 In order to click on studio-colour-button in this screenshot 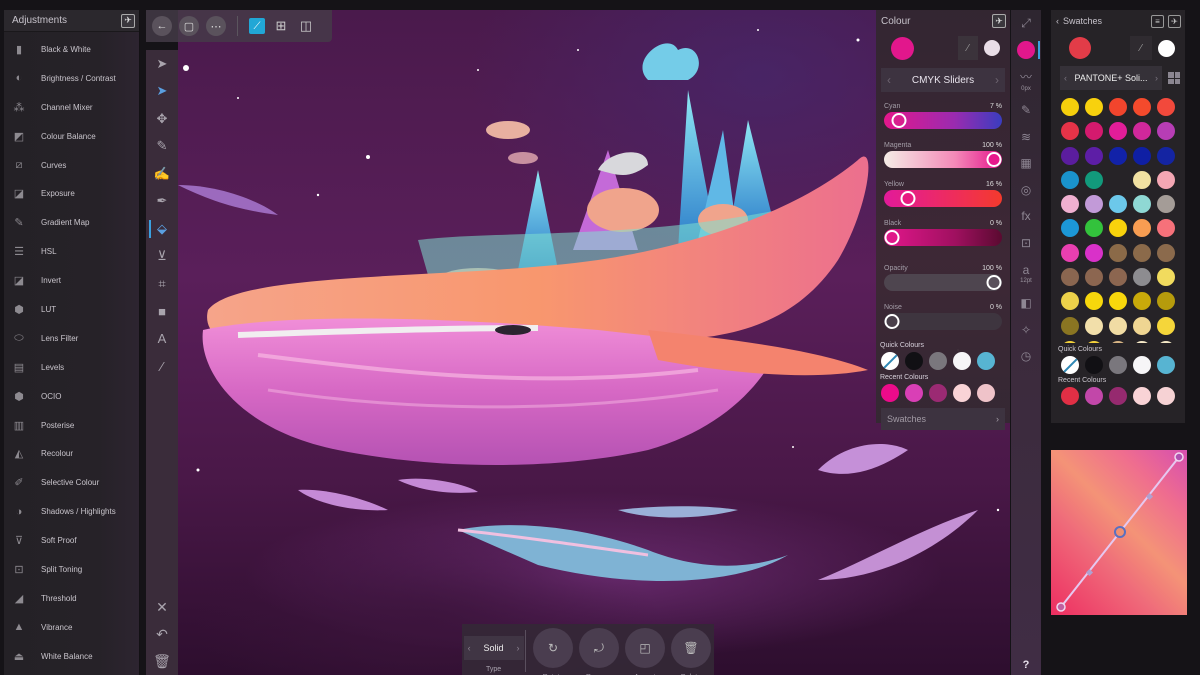, I will do `click(1026, 50)`.